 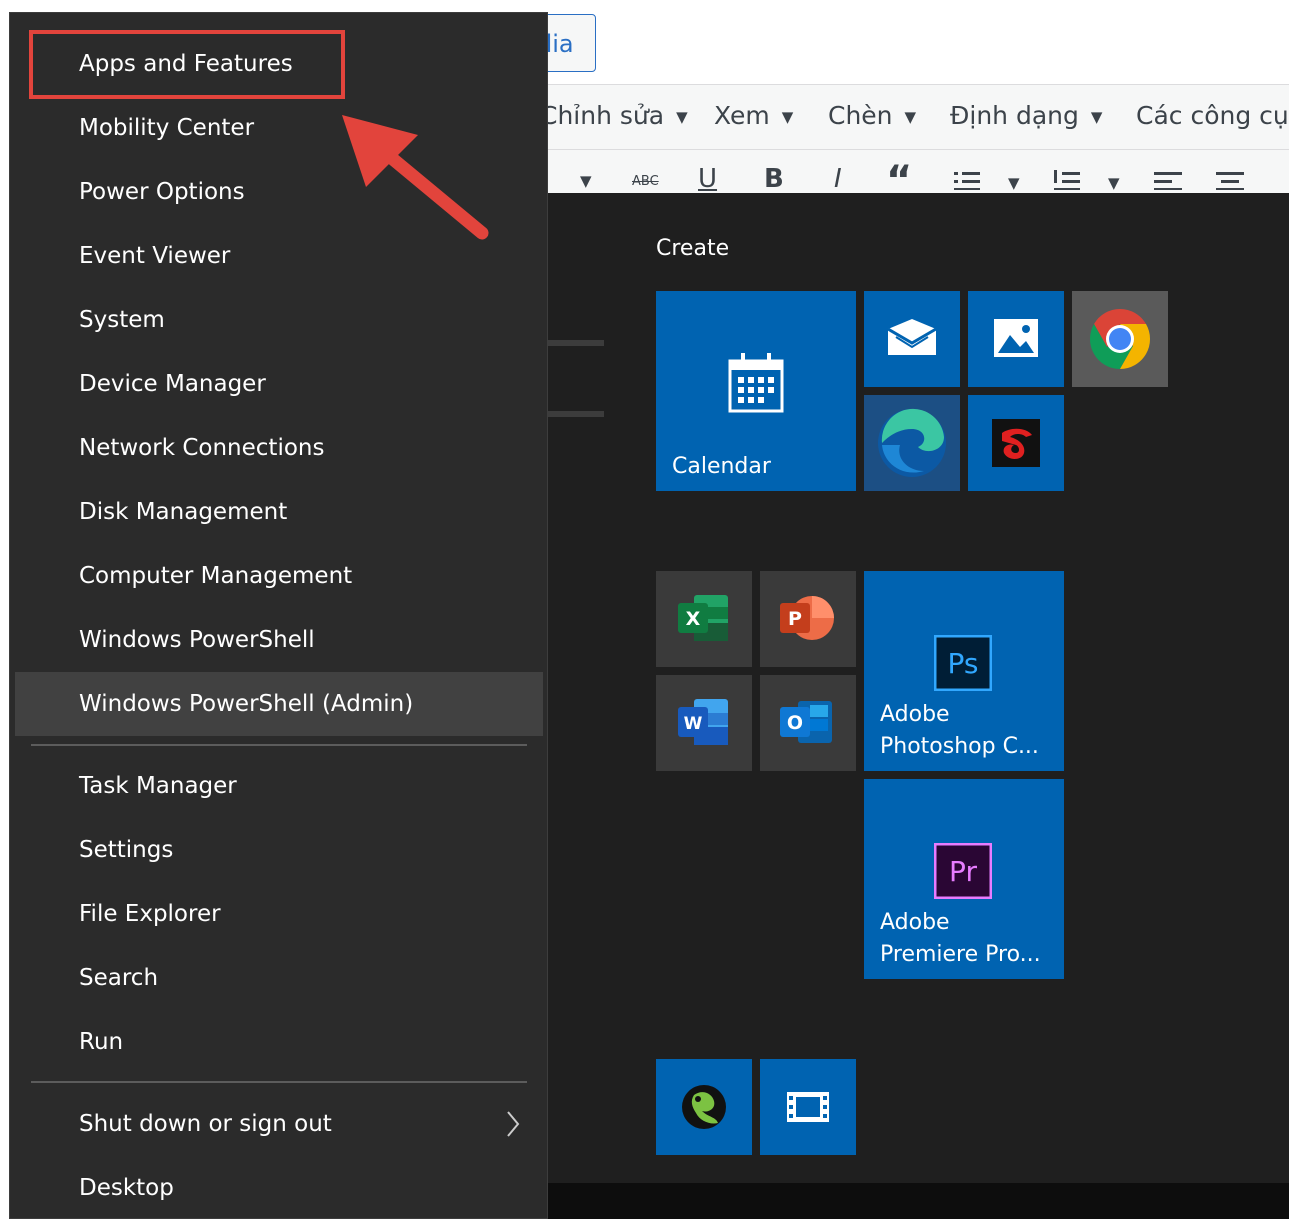 What do you see at coordinates (774, 179) in the screenshot?
I see `bold-button: B` at bounding box center [774, 179].